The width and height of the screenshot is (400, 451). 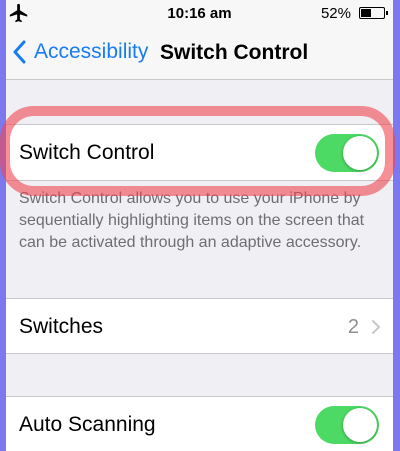 I want to click on page-title: Switch Control, so click(x=234, y=52).